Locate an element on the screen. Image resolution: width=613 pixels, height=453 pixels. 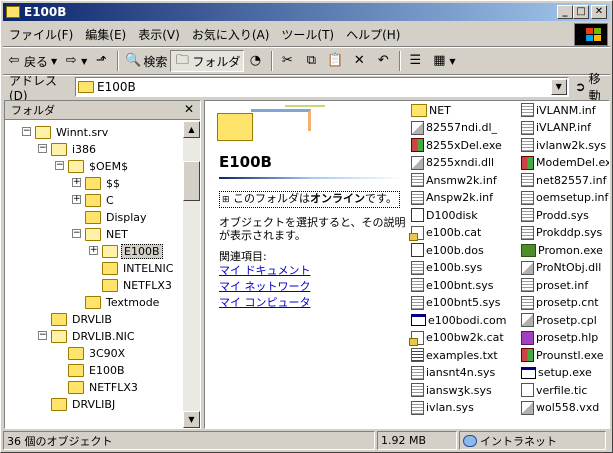
tree-item: − $OEM$ is located at coordinates (86, 166).